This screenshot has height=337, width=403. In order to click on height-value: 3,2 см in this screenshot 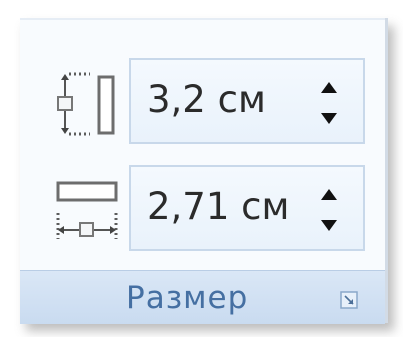, I will do `click(206, 100)`.